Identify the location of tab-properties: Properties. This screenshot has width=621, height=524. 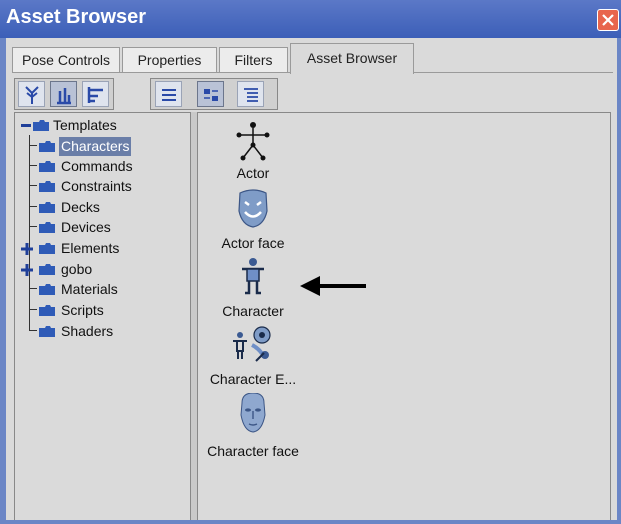
(169, 60).